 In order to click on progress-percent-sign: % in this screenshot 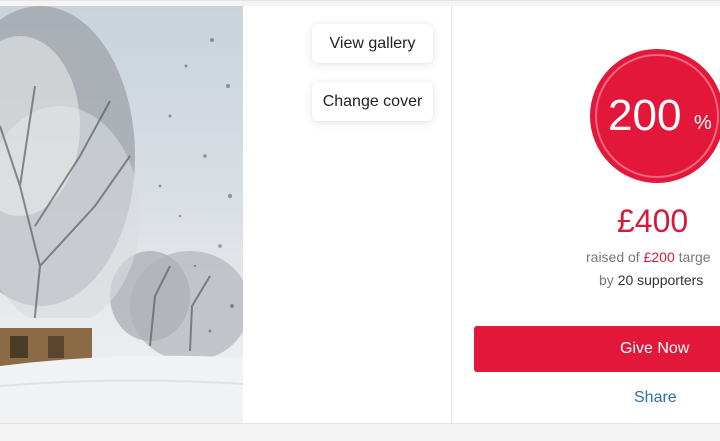, I will do `click(703, 123)`.